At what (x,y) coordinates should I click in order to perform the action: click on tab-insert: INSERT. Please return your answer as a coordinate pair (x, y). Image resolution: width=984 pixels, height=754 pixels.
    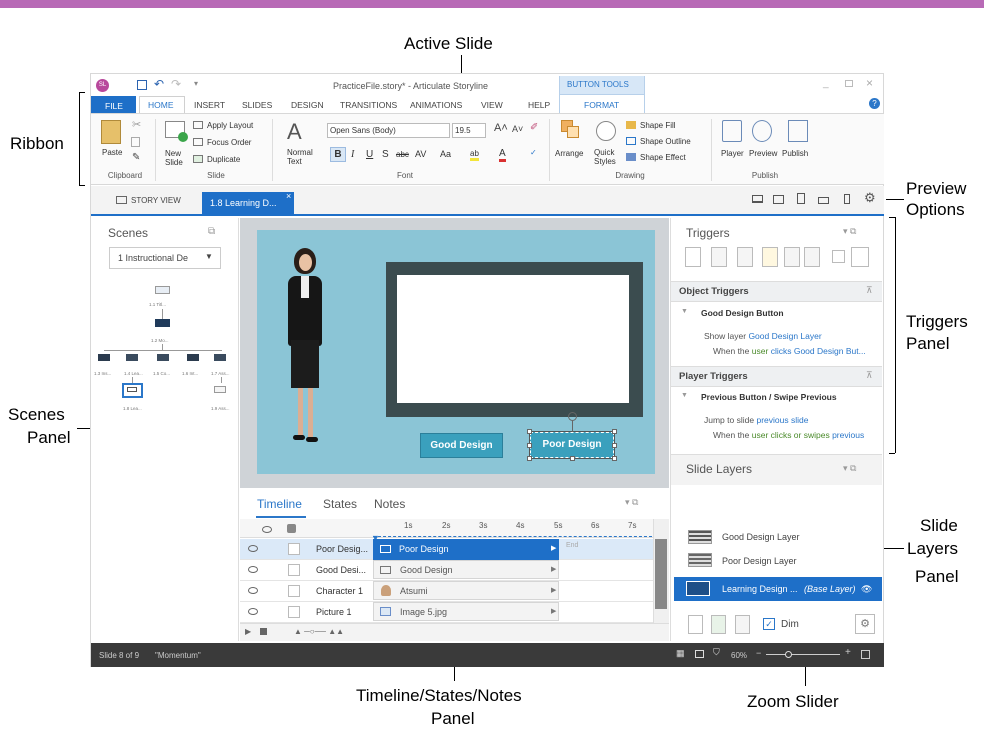
    Looking at the image, I should click on (209, 105).